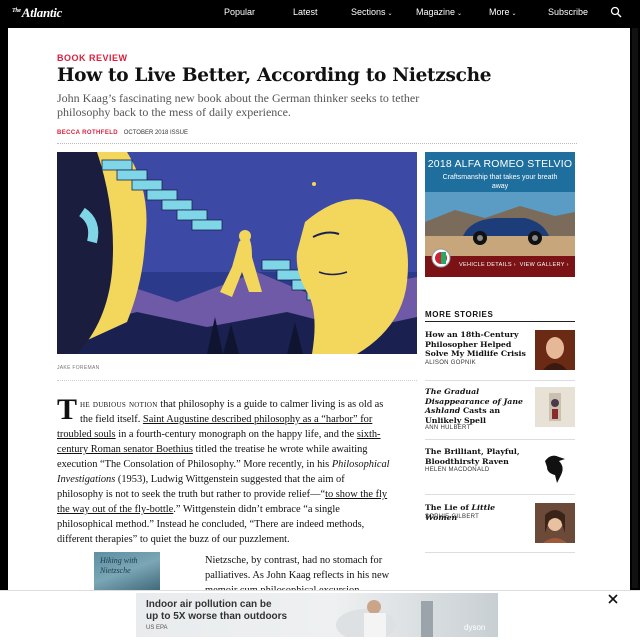 The image size is (640, 640). Describe the element at coordinates (448, 428) in the screenshot. I see `story-author: ANN HULBERT` at that location.